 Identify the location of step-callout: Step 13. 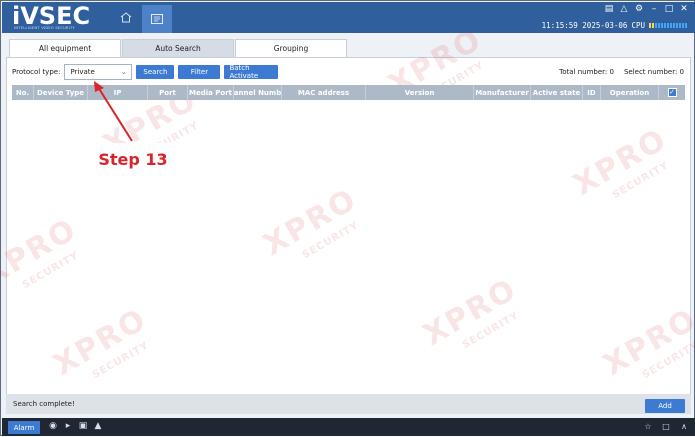
(133, 159).